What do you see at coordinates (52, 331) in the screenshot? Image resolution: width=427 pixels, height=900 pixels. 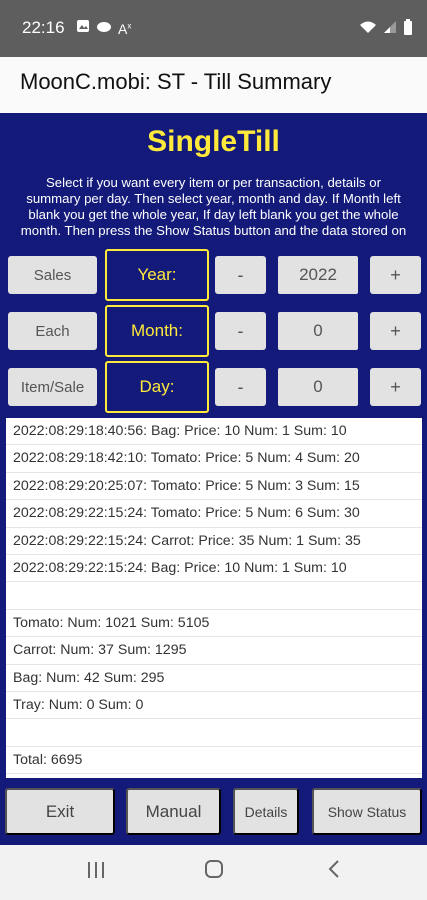 I see `each-button: Each` at bounding box center [52, 331].